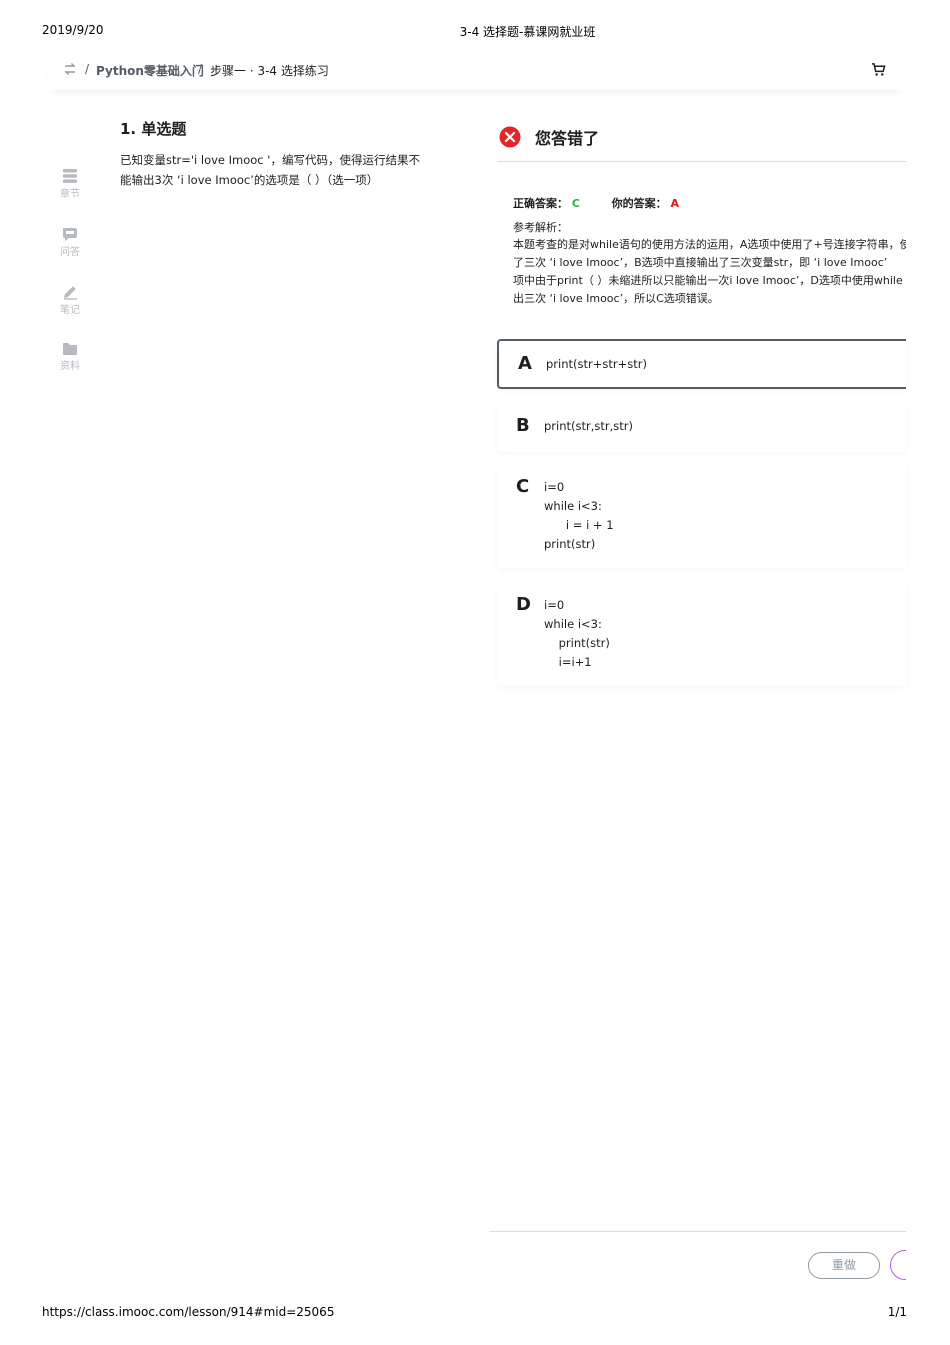 This screenshot has height=1345, width=950. I want to click on sidebar-item-label: 问答, so click(70, 252).